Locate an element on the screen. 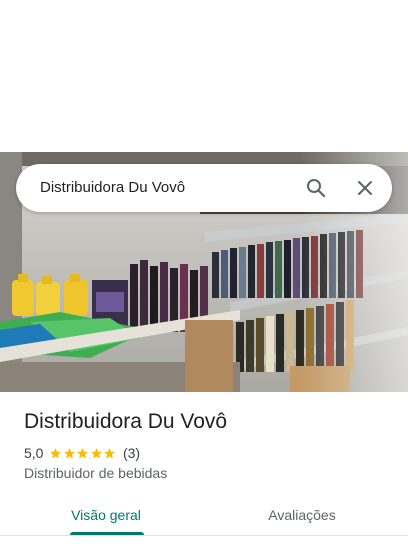 The image size is (408, 544). rating-row: 5,0 (3) is located at coordinates (82, 453).